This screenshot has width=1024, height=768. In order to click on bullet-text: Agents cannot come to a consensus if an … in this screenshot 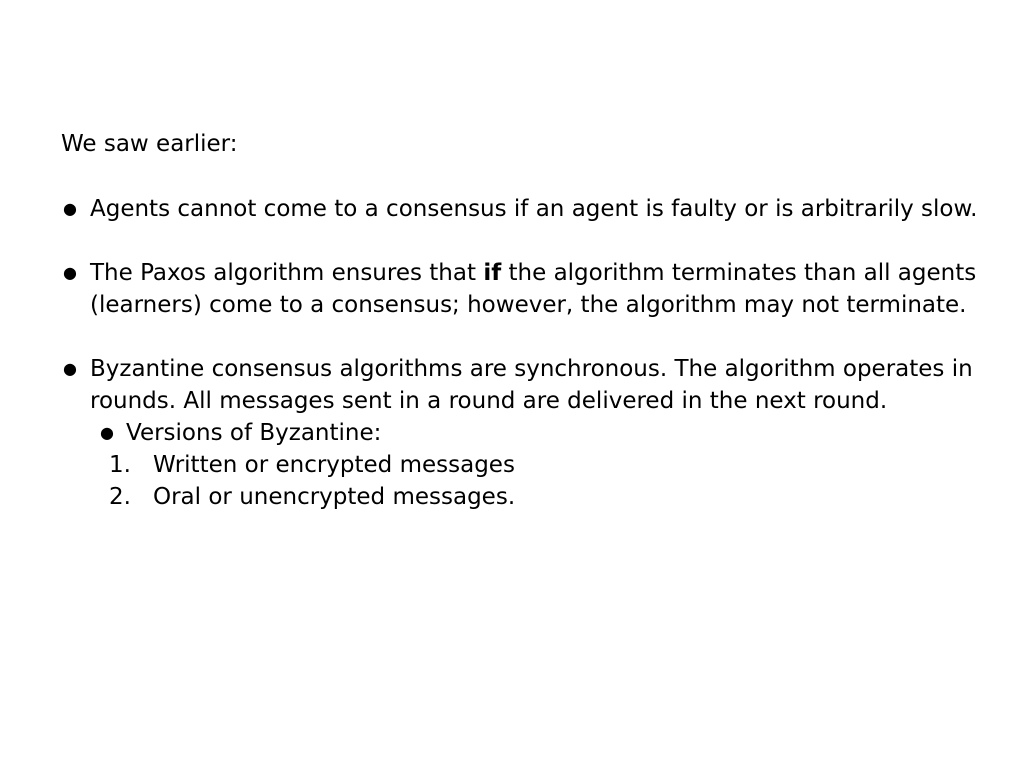, I will do `click(534, 209)`.